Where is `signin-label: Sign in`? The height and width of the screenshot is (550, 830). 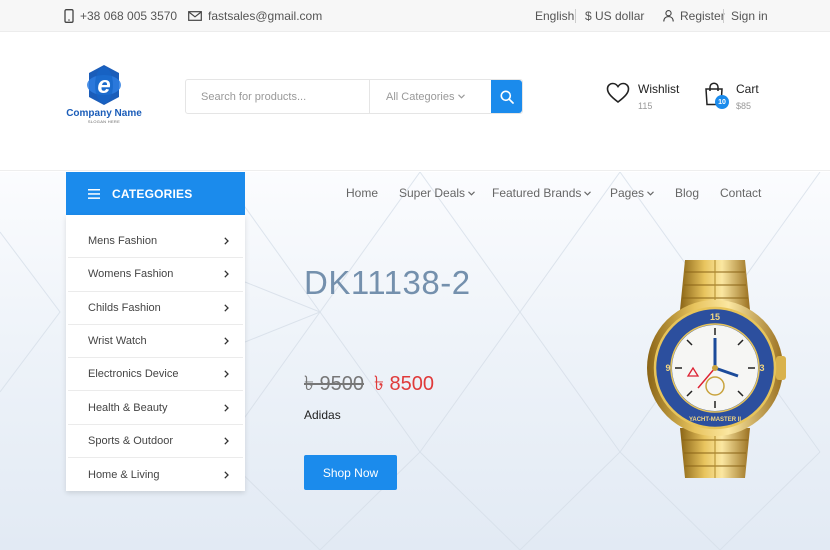
signin-label: Sign in is located at coordinates (749, 16).